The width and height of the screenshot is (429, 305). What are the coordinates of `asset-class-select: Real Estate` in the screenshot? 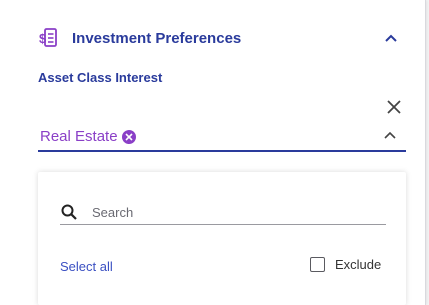 It's located at (222, 138).